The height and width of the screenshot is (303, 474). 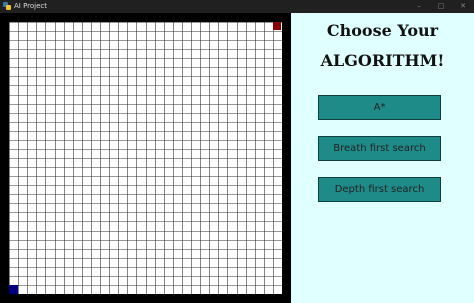 I want to click on python-app-icon, so click(x=7, y=6).